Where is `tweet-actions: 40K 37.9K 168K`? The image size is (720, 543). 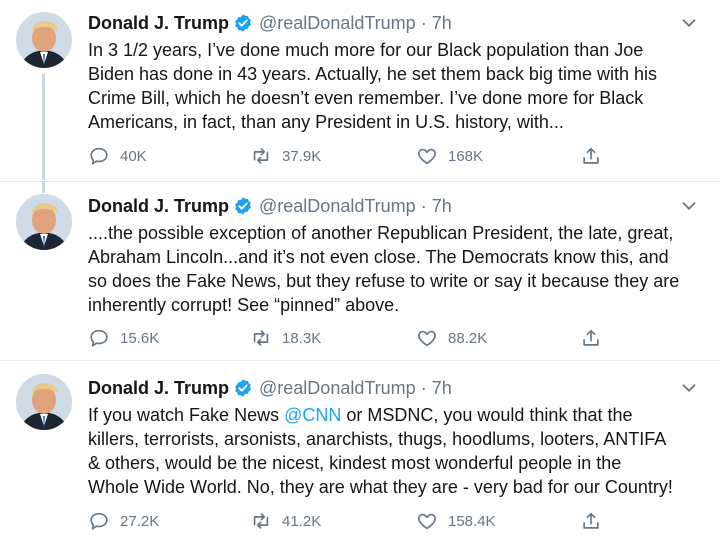 tweet-actions: 40K 37.9K 168K is located at coordinates (358, 157).